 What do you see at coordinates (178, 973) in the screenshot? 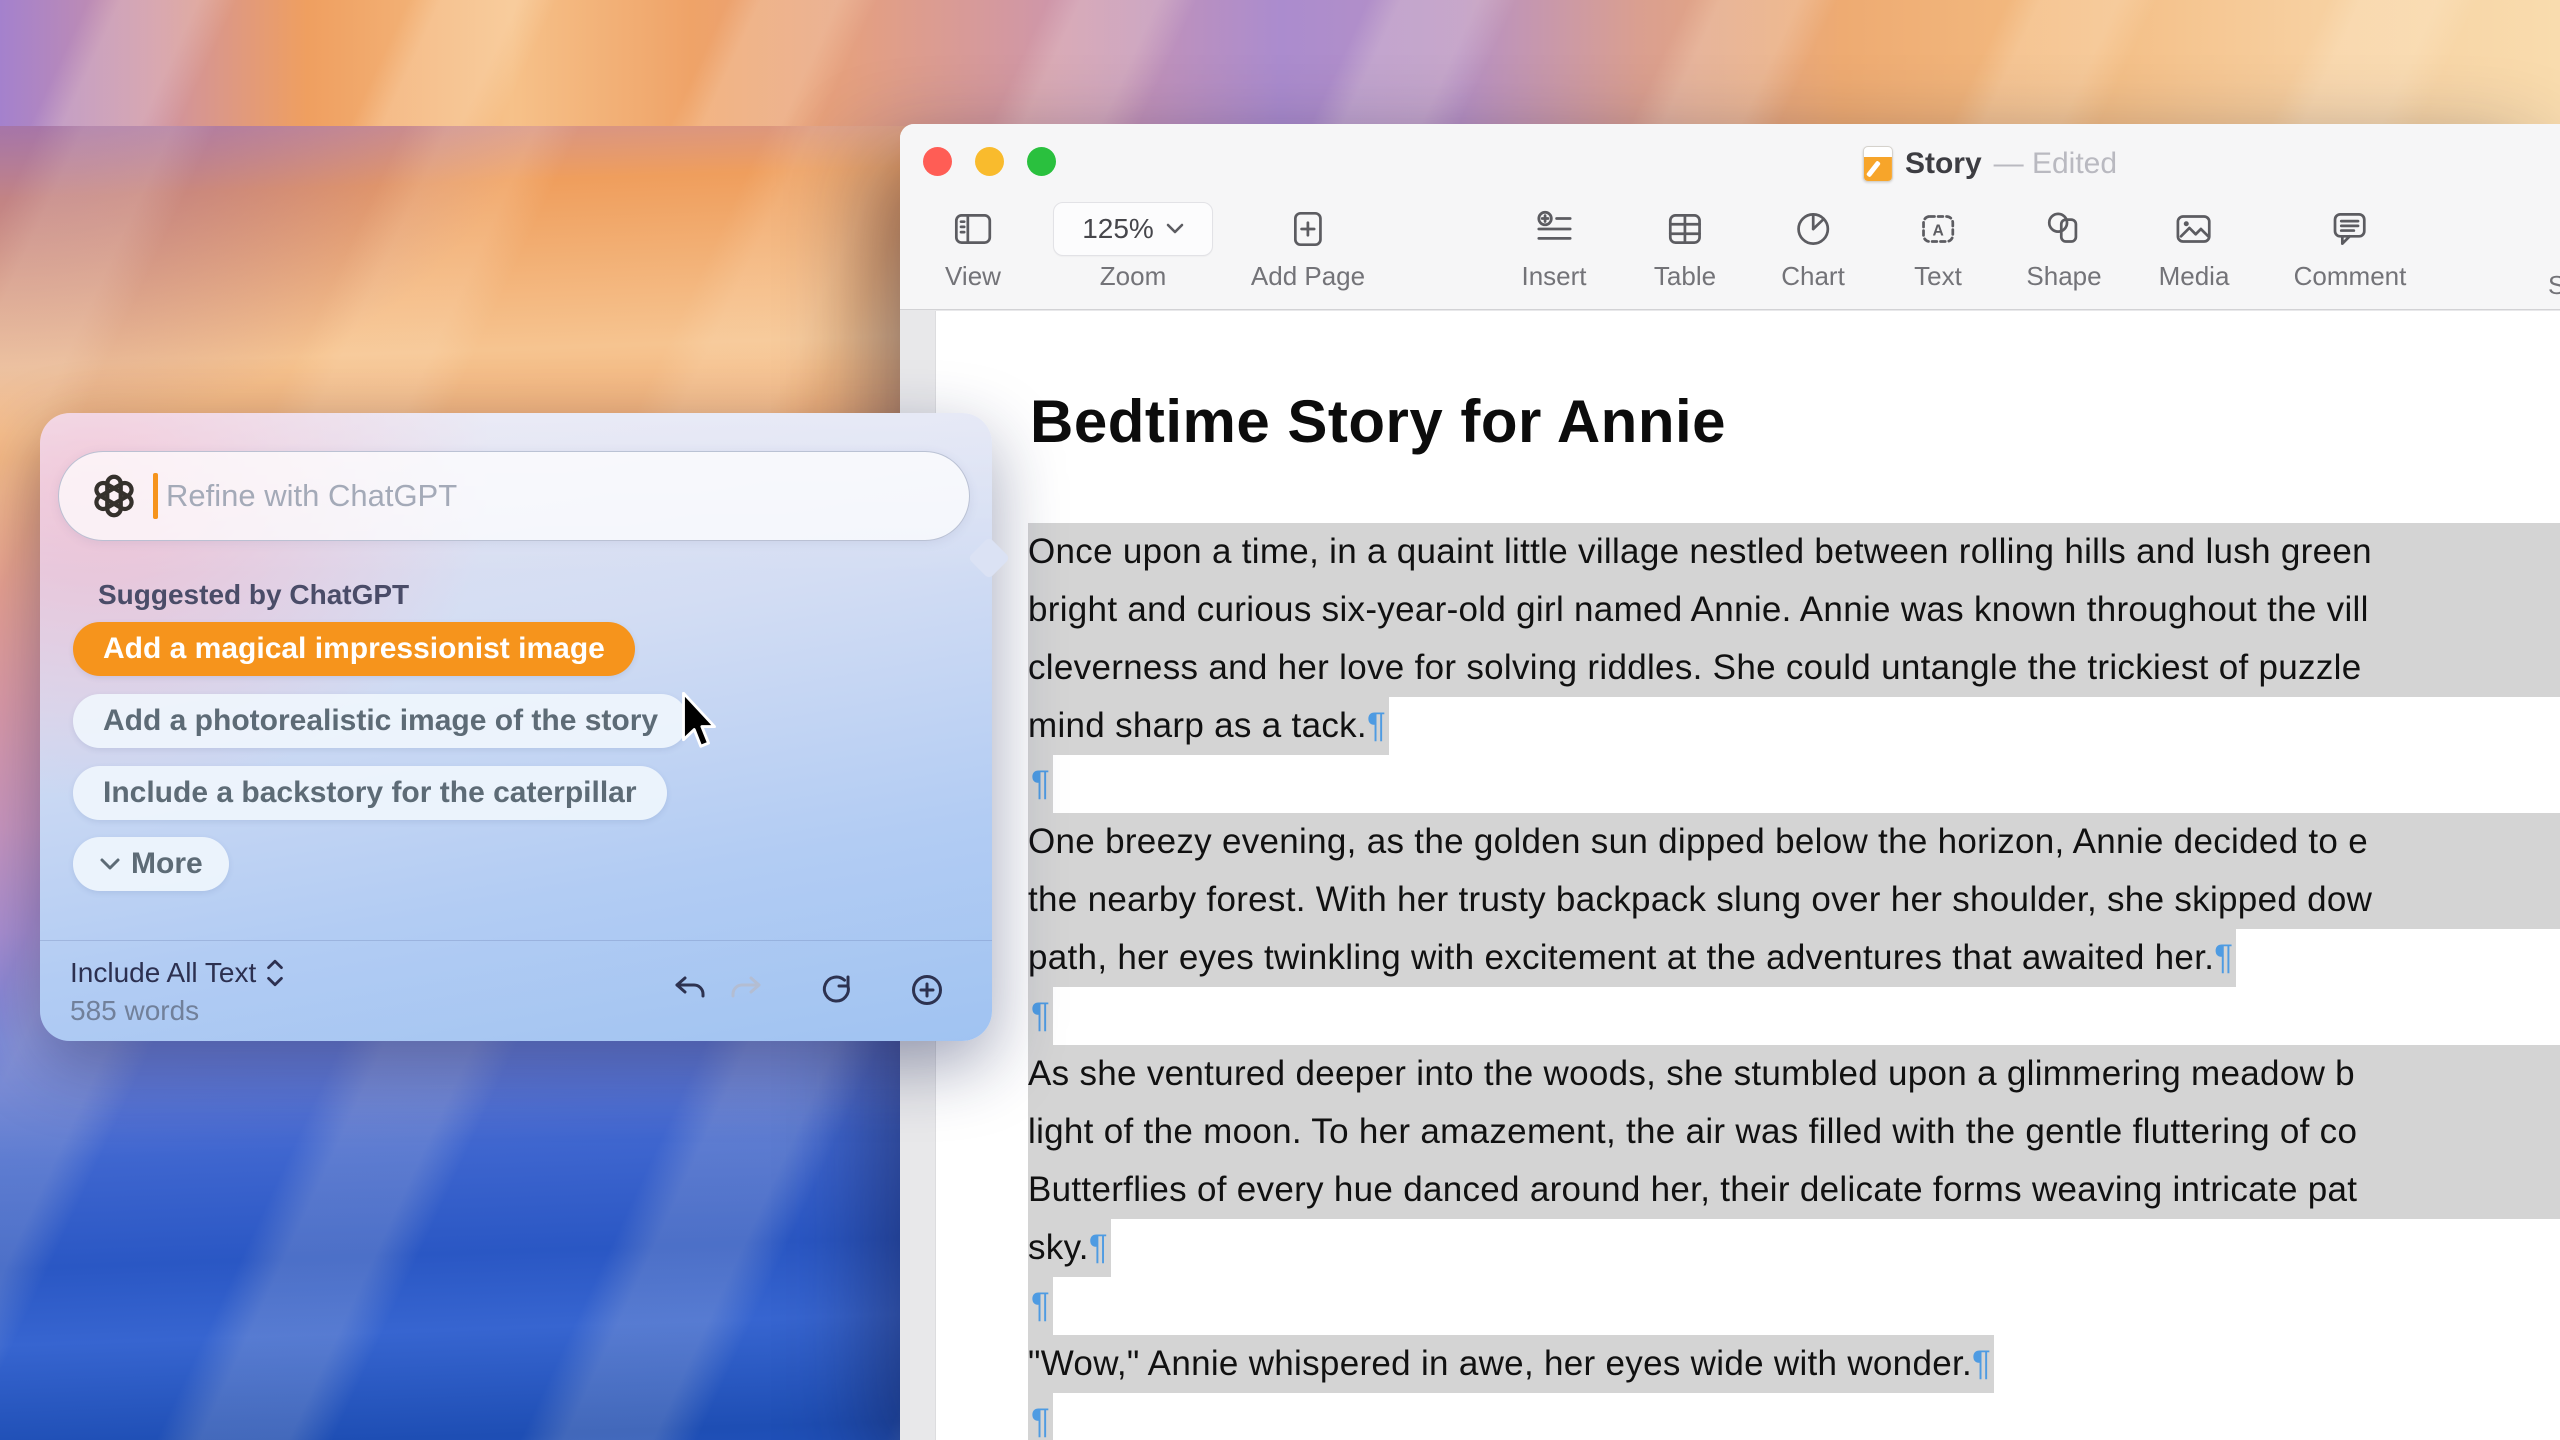
I see `include-text-selector: Include All Text` at bounding box center [178, 973].